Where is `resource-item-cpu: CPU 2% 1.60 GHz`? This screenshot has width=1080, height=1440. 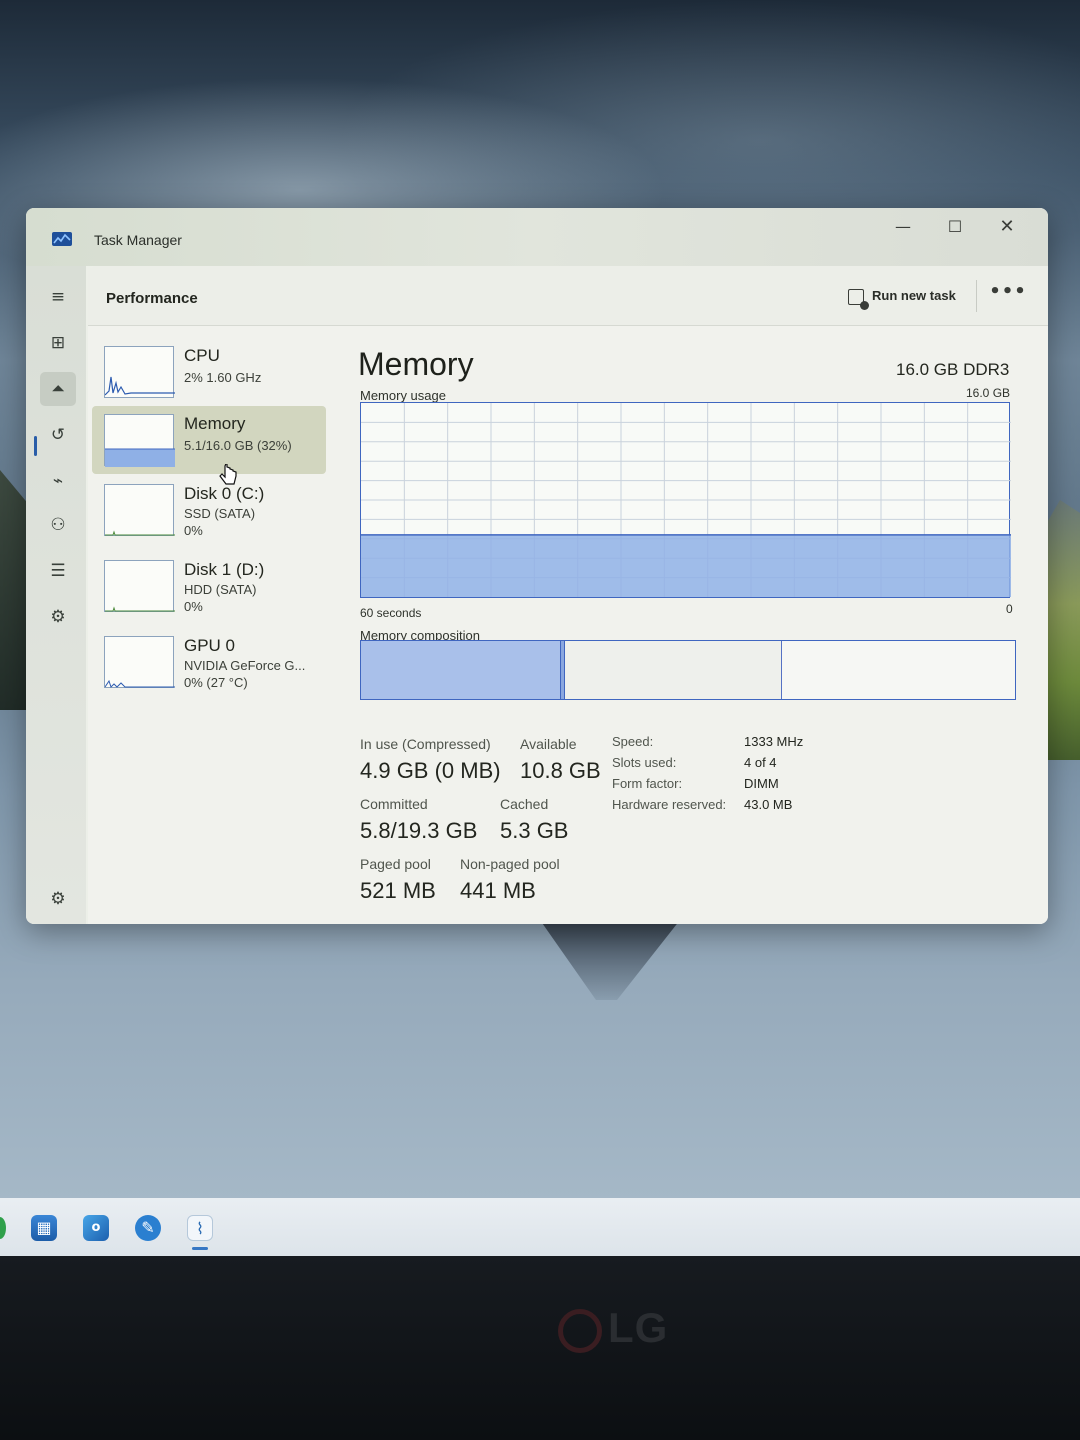
resource-item-cpu: CPU 2% 1.60 GHz is located at coordinates (209, 372).